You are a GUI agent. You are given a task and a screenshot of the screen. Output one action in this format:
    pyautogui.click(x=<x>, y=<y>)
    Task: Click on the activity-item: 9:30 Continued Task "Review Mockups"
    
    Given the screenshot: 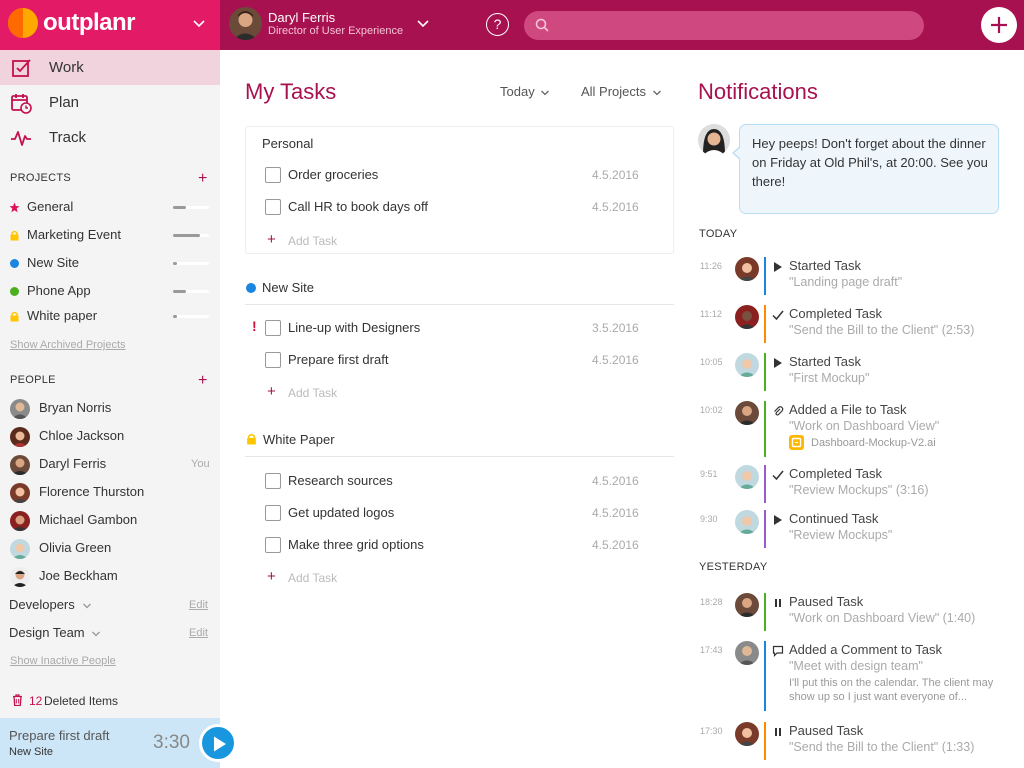 What is the action you would take?
    pyautogui.click(x=853, y=529)
    